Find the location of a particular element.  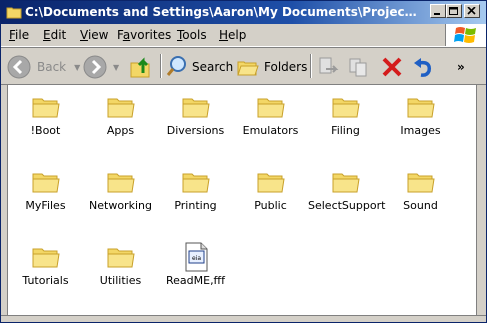

file-name: Filing is located at coordinates (345, 130).